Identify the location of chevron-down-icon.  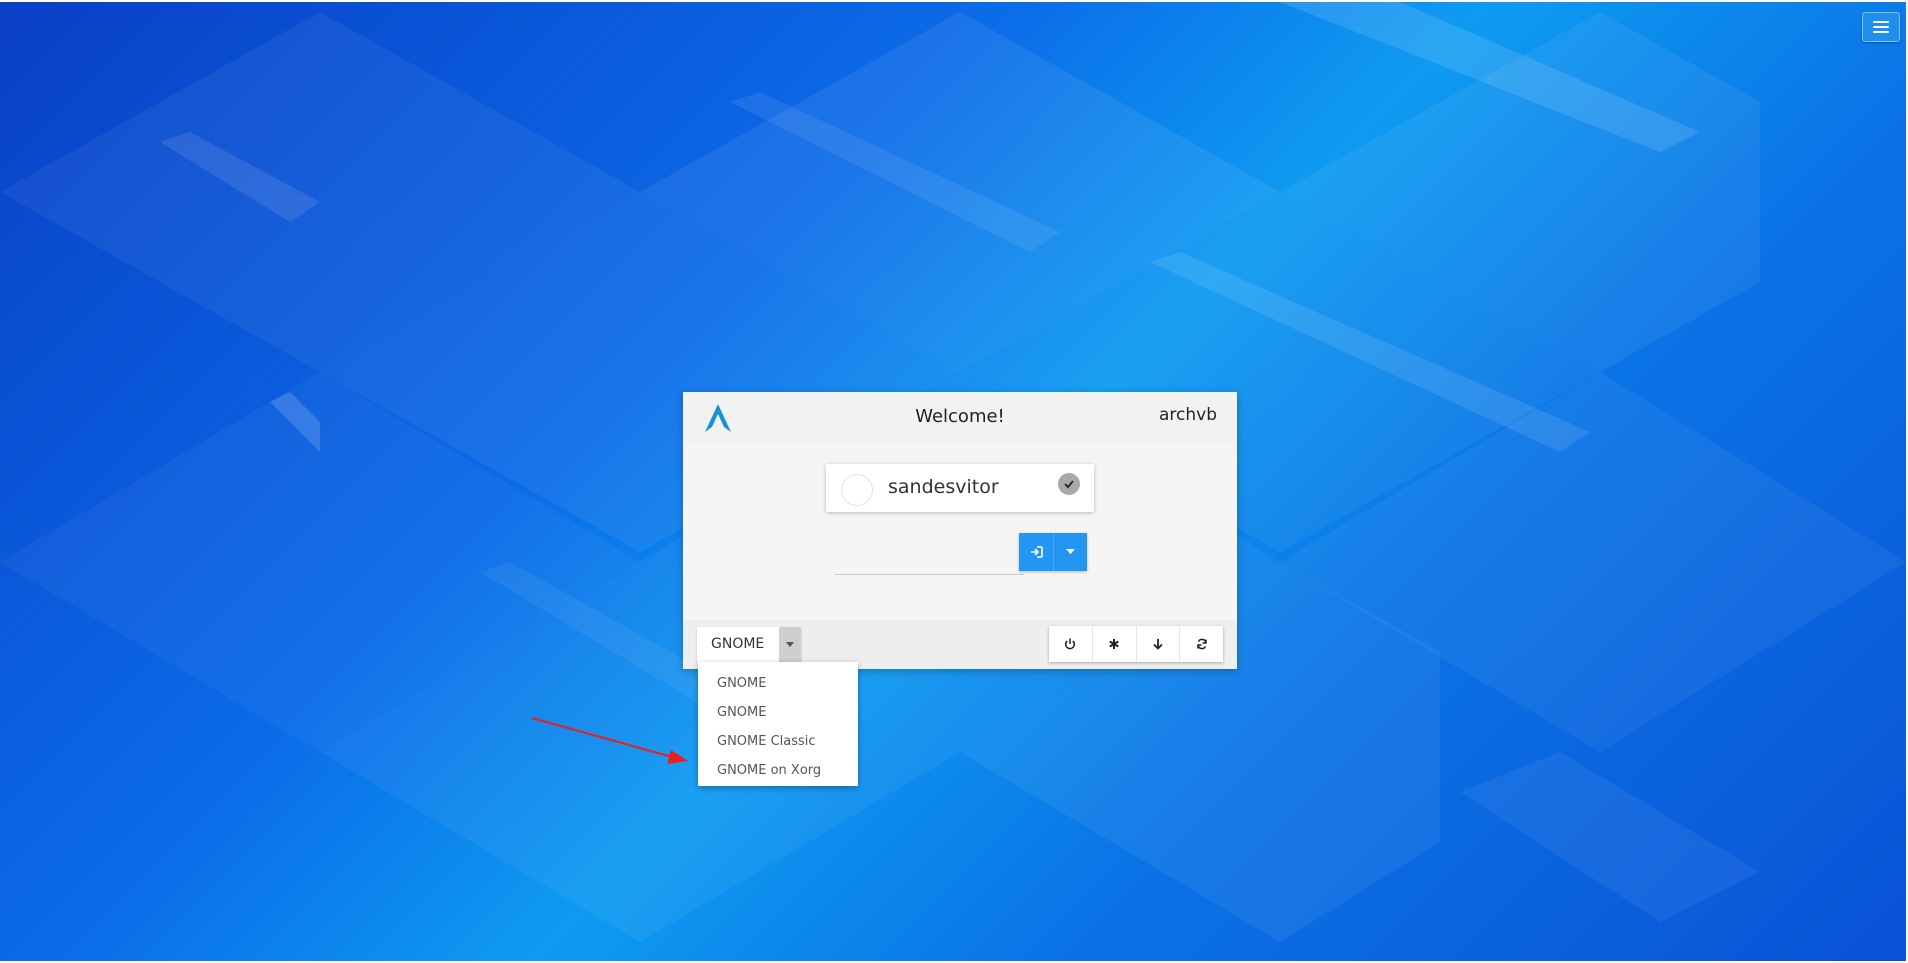
(1070, 551).